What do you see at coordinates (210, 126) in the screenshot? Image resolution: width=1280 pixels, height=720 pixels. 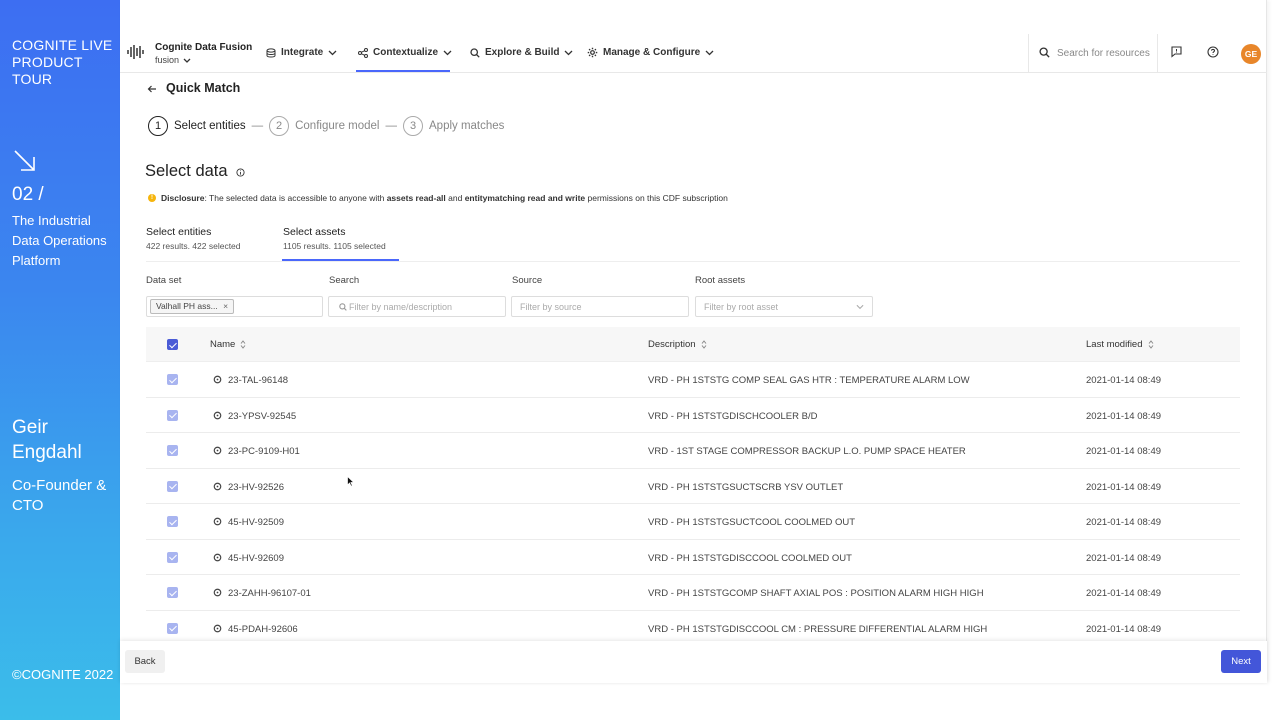 I see `step-label: Select entities` at bounding box center [210, 126].